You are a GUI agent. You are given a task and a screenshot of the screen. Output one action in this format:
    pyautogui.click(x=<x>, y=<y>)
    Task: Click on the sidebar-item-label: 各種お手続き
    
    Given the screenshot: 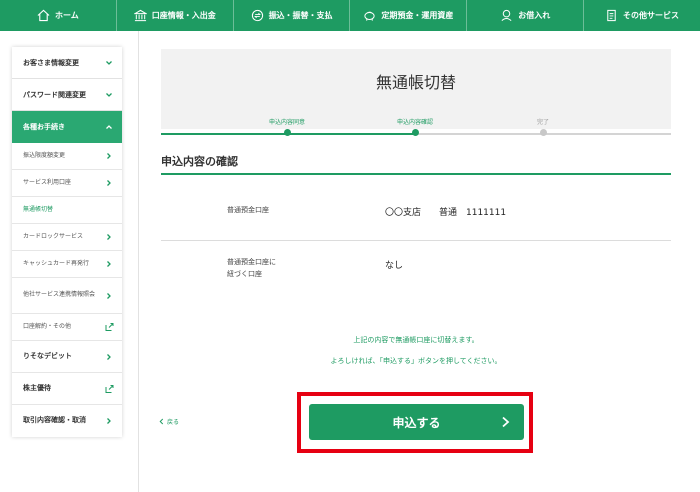 What is the action you would take?
    pyautogui.click(x=44, y=127)
    